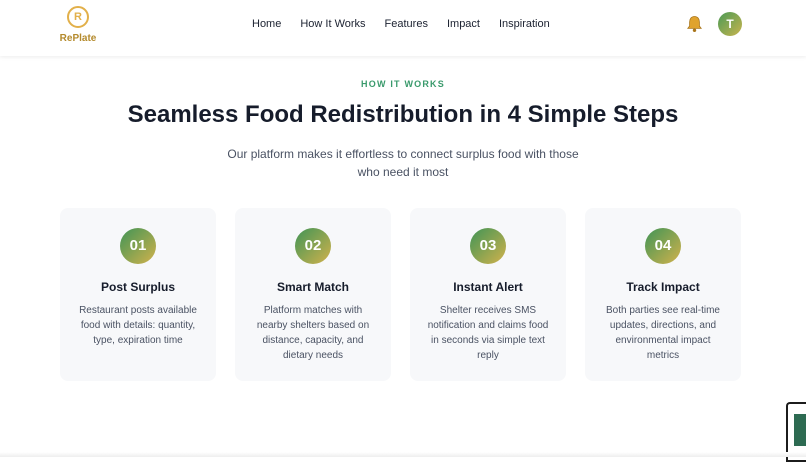  Describe the element at coordinates (78, 38) in the screenshot. I see `brand-name: RePlate` at that location.